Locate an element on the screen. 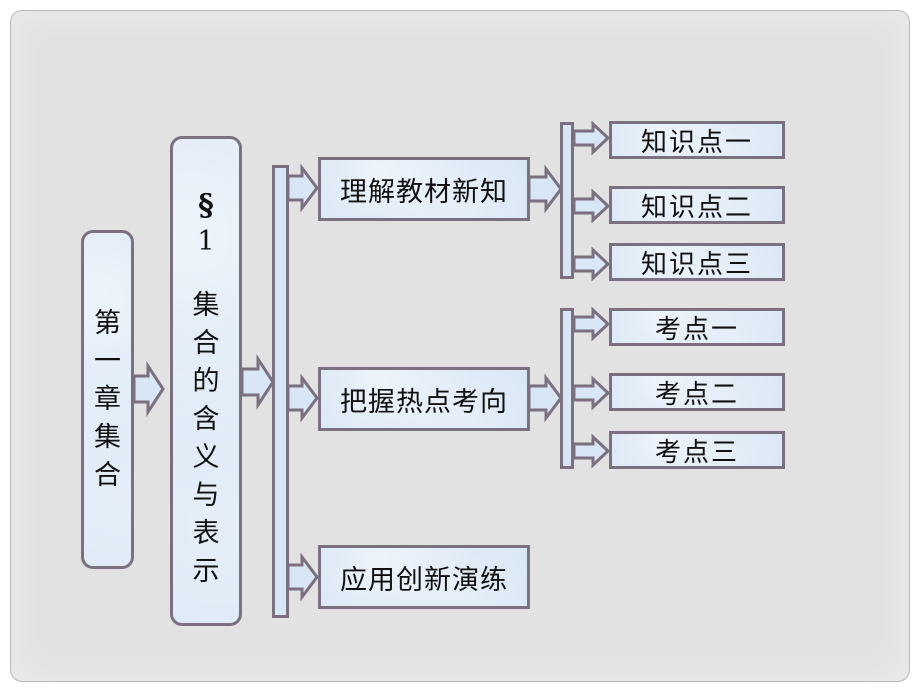  branch-label: 把握热点考向 is located at coordinates (424, 402).